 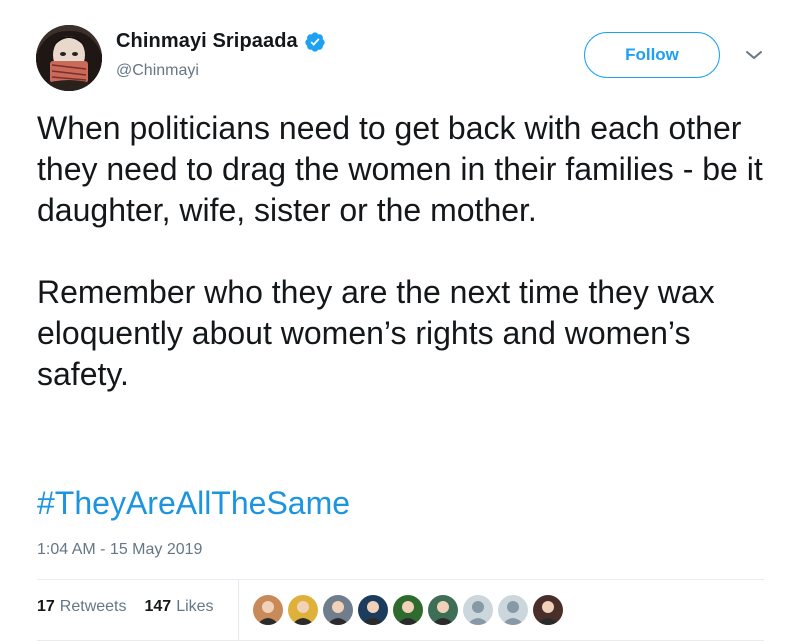 I want to click on verified-badge-icon, so click(x=315, y=42).